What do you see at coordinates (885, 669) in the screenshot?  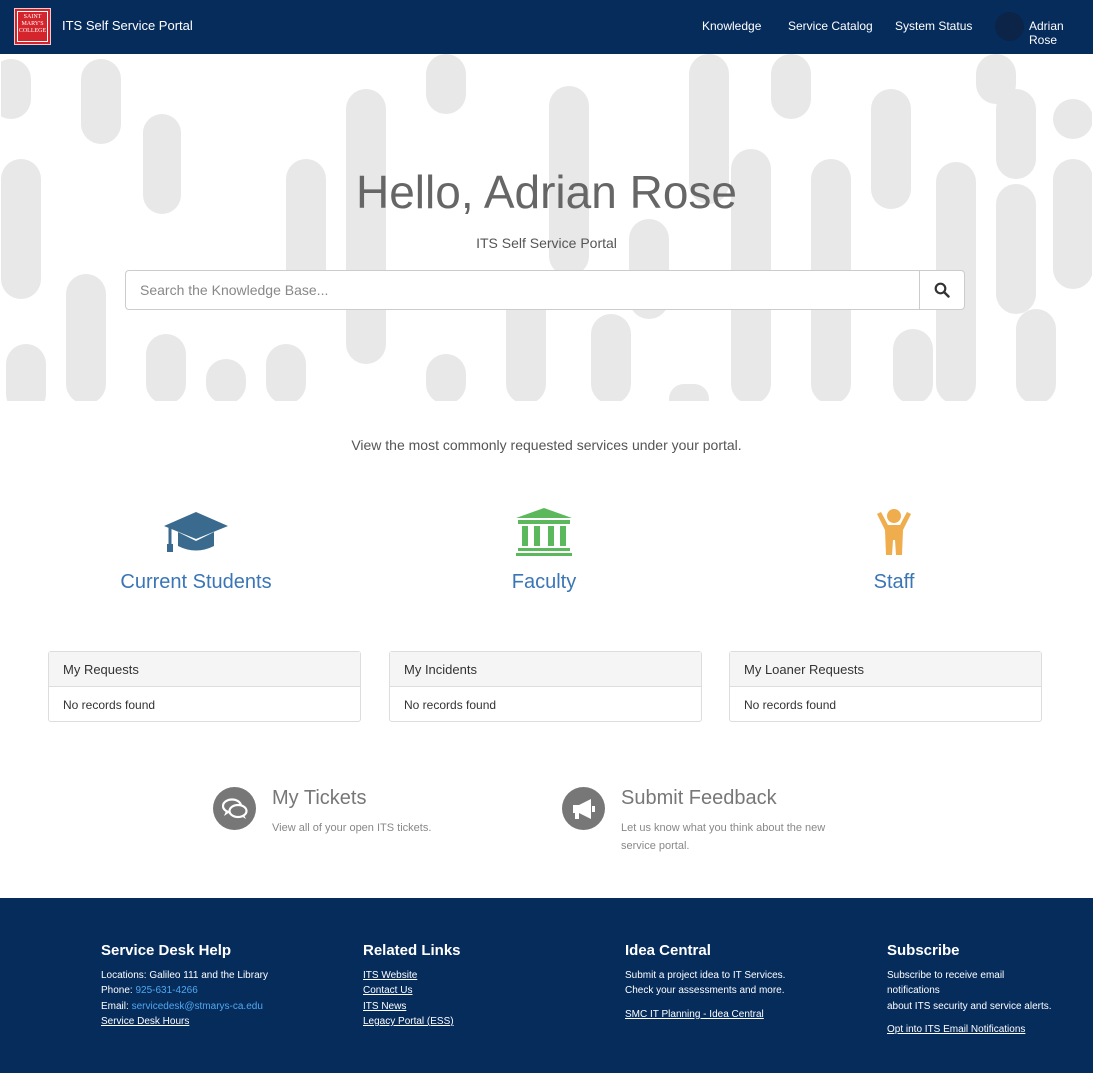 I see `widget-title: My Loaner Requests` at bounding box center [885, 669].